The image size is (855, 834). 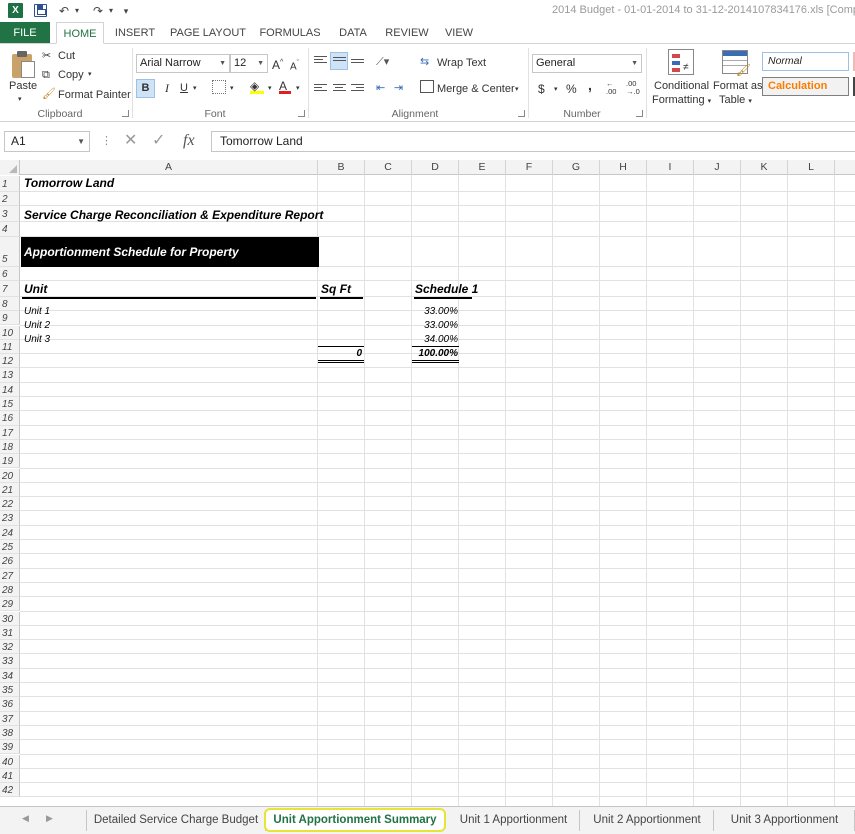 What do you see at coordinates (355, 820) in the screenshot?
I see `sheet-tab-unit-apportionment-summary: Unit Apportionment Summary` at bounding box center [355, 820].